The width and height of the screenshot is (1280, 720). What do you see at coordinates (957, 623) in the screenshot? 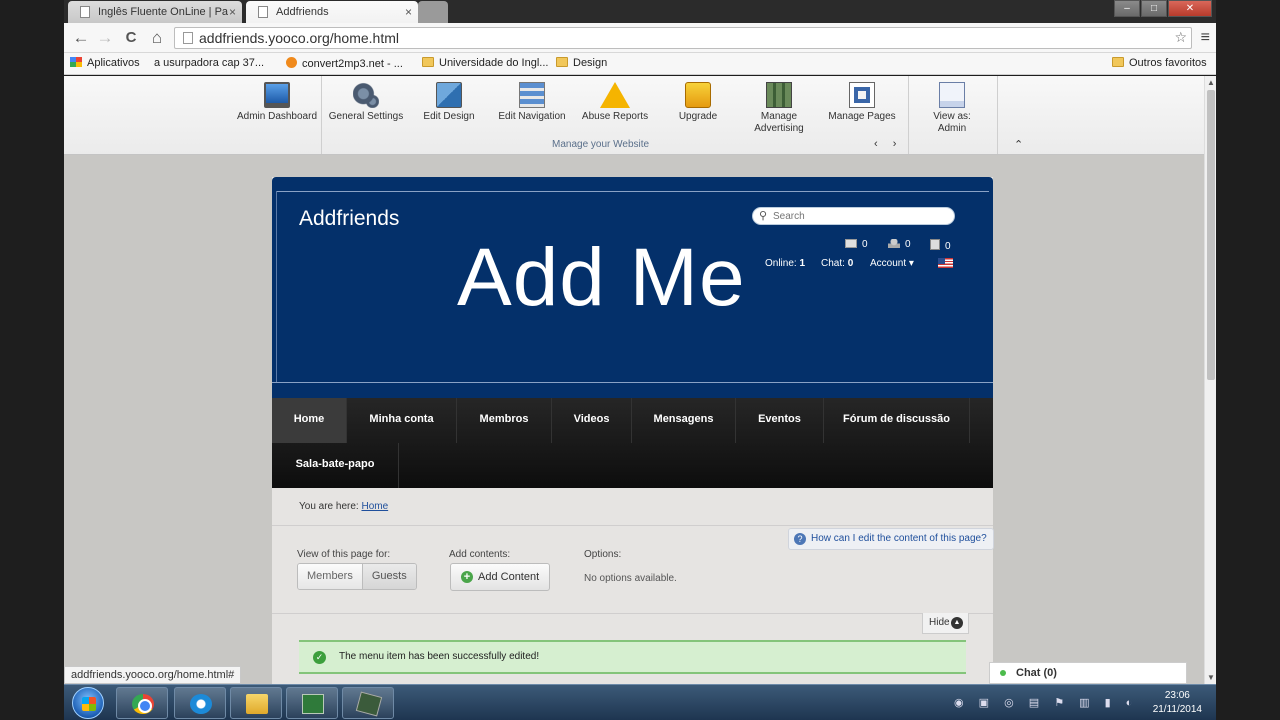
I see `collapse-up-icon: ▲` at bounding box center [957, 623].